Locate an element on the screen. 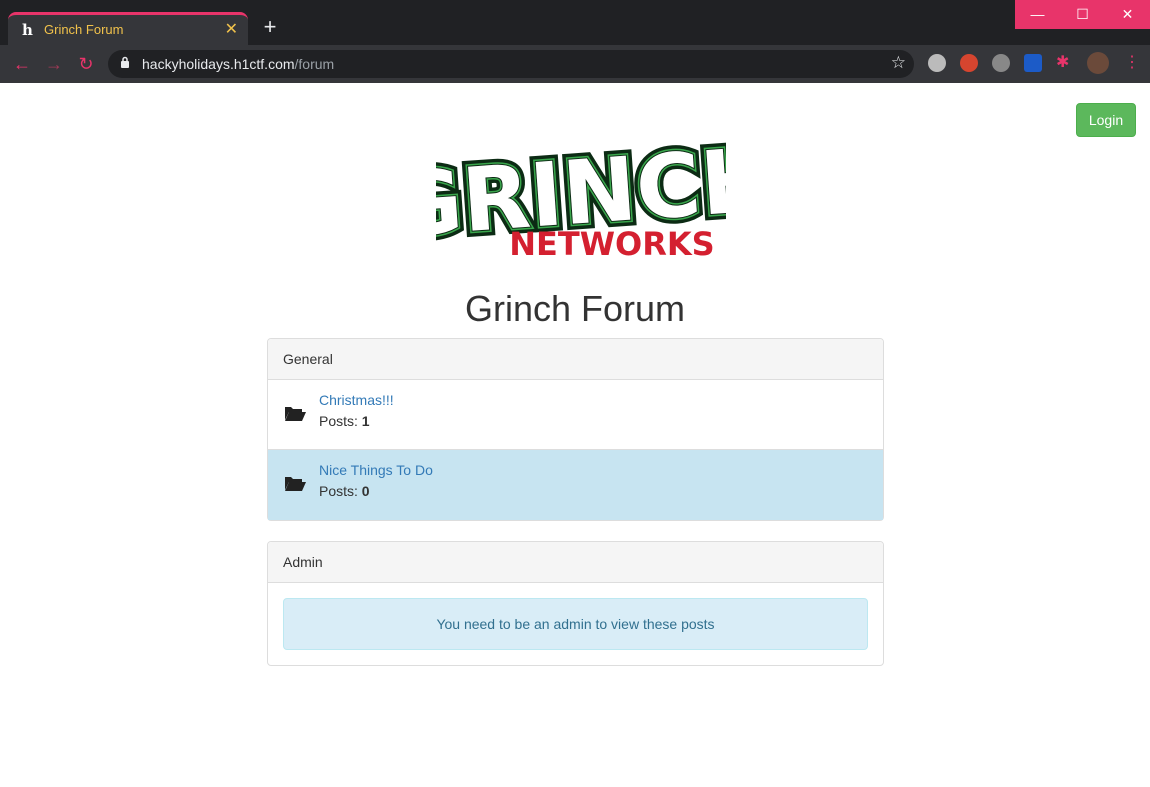  forum-row-nice-things: Nice Things To Do Posts: 0 is located at coordinates (575, 485).